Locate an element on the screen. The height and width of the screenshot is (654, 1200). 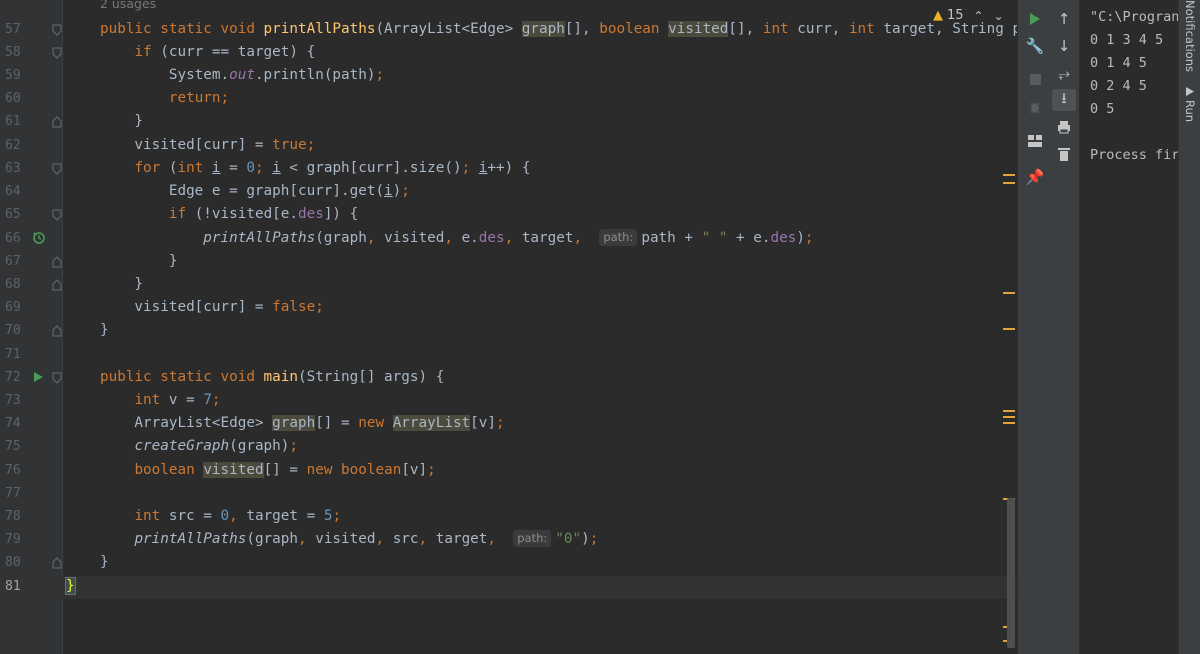
scrollbar-thumb is located at coordinates (1011, 573).